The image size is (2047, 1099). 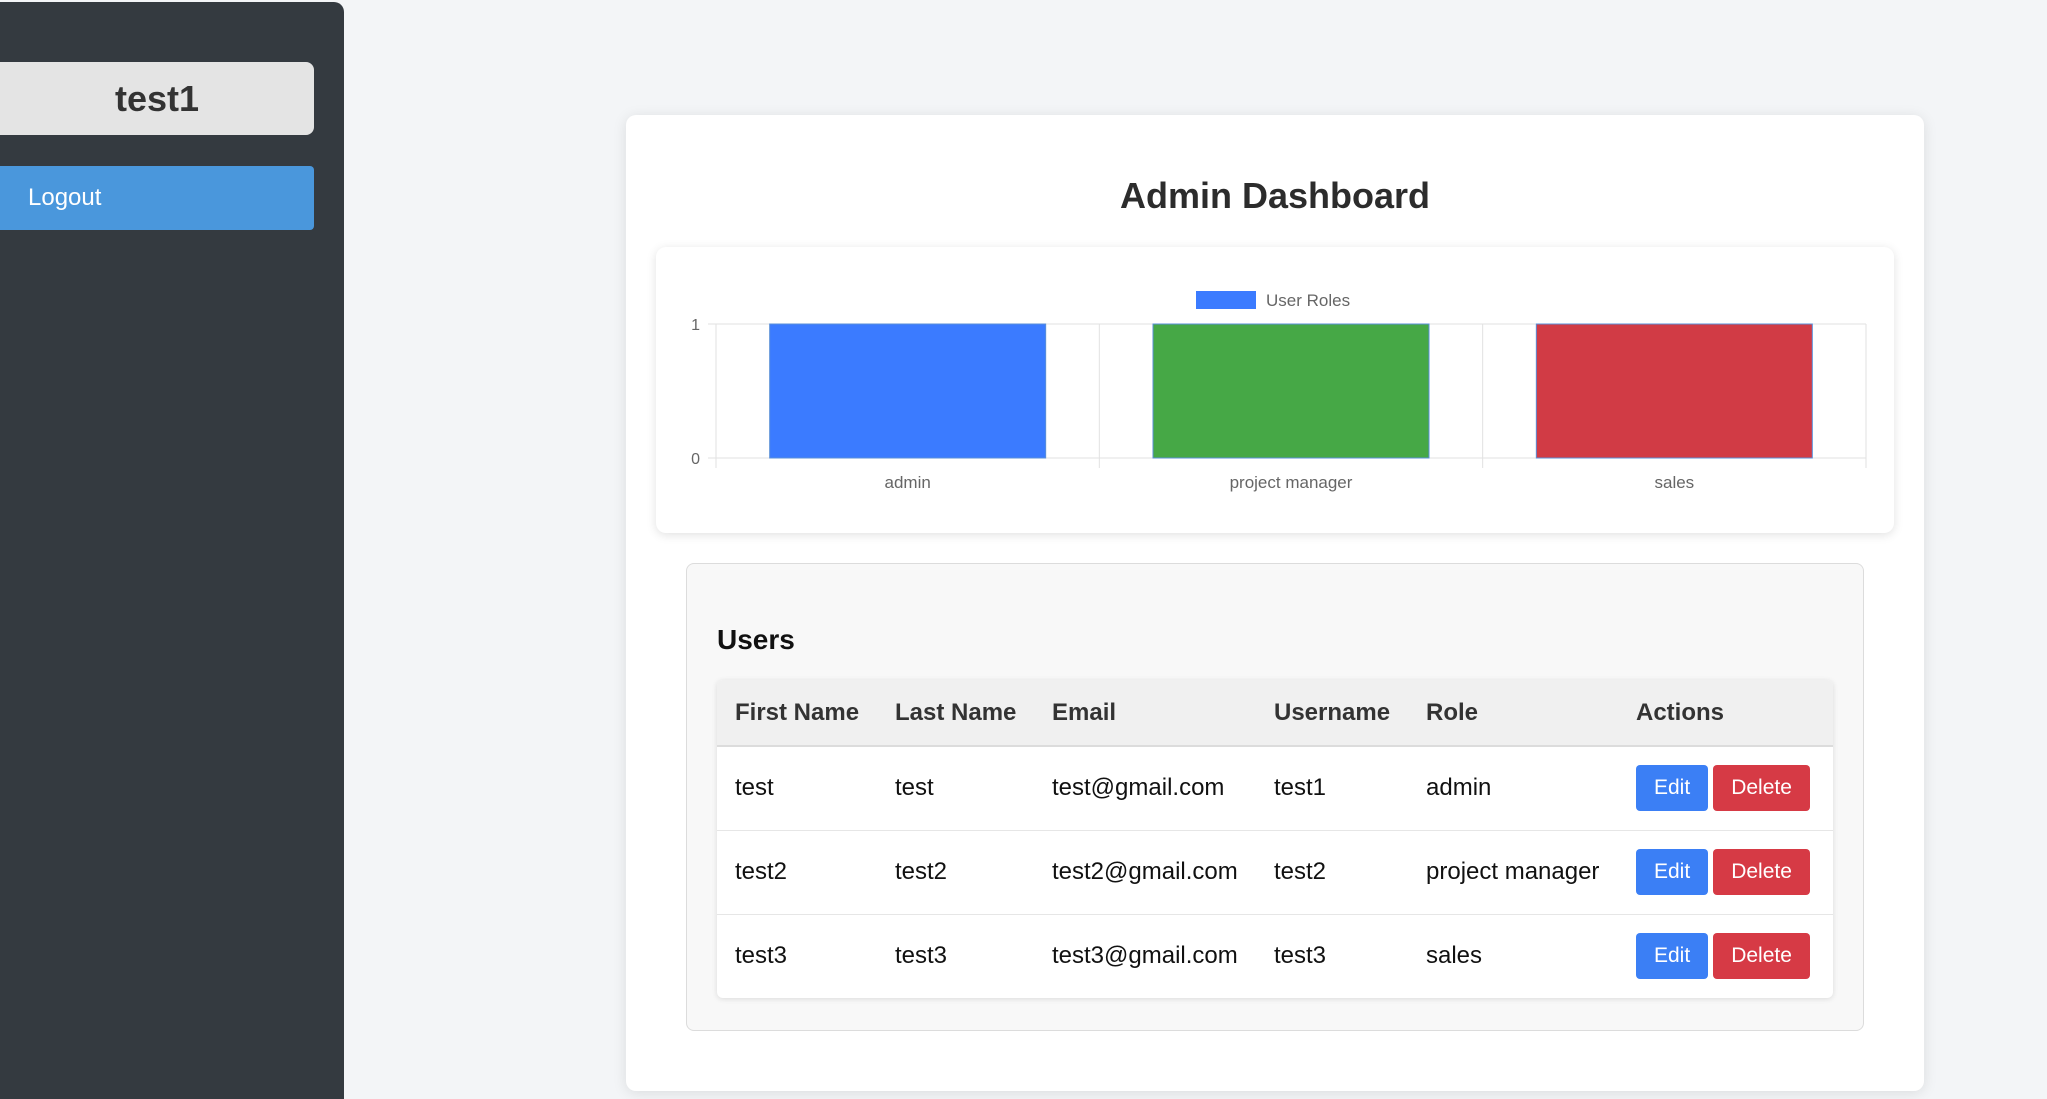 I want to click on col-first-name: First Name, so click(x=797, y=713).